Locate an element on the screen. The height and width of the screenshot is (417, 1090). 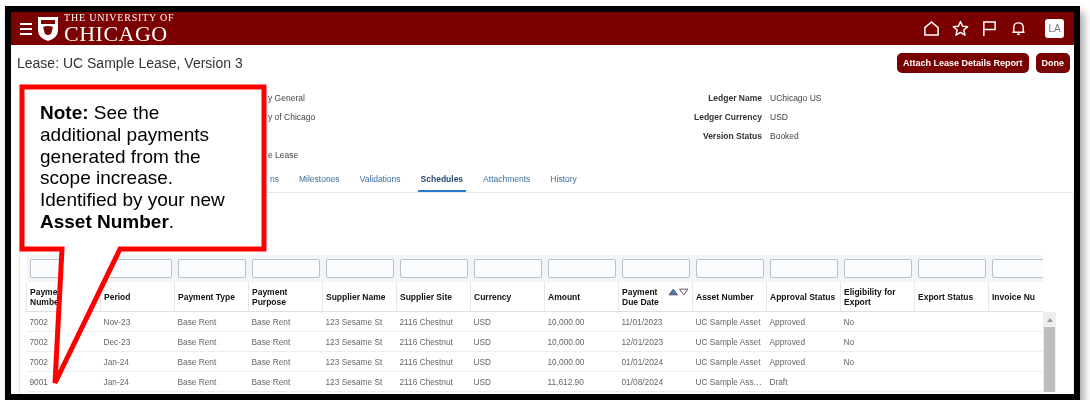
column-header: Approval Status is located at coordinates (803, 296).